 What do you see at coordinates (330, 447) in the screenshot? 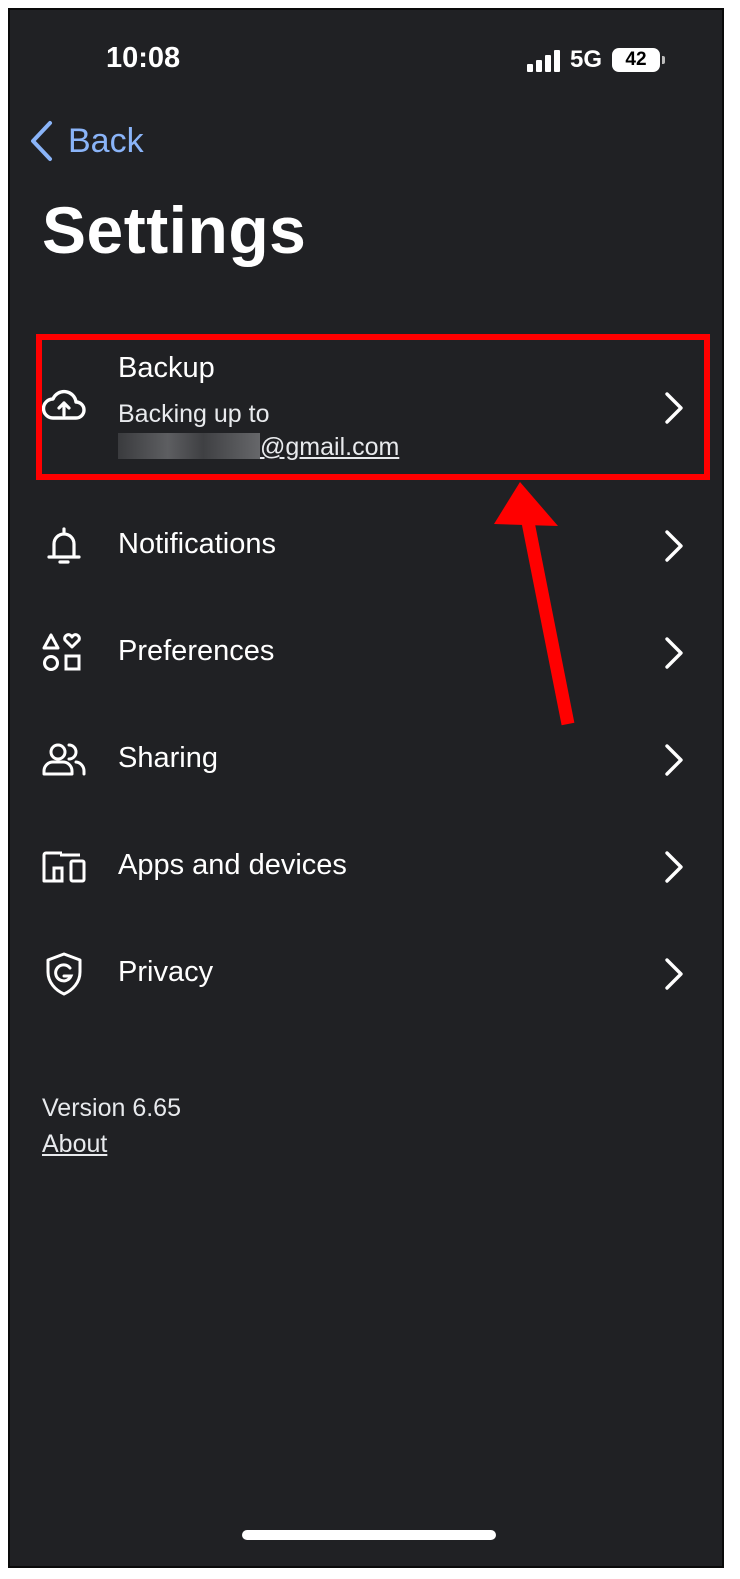
I see `backup-email-domain: @gmail.com` at bounding box center [330, 447].